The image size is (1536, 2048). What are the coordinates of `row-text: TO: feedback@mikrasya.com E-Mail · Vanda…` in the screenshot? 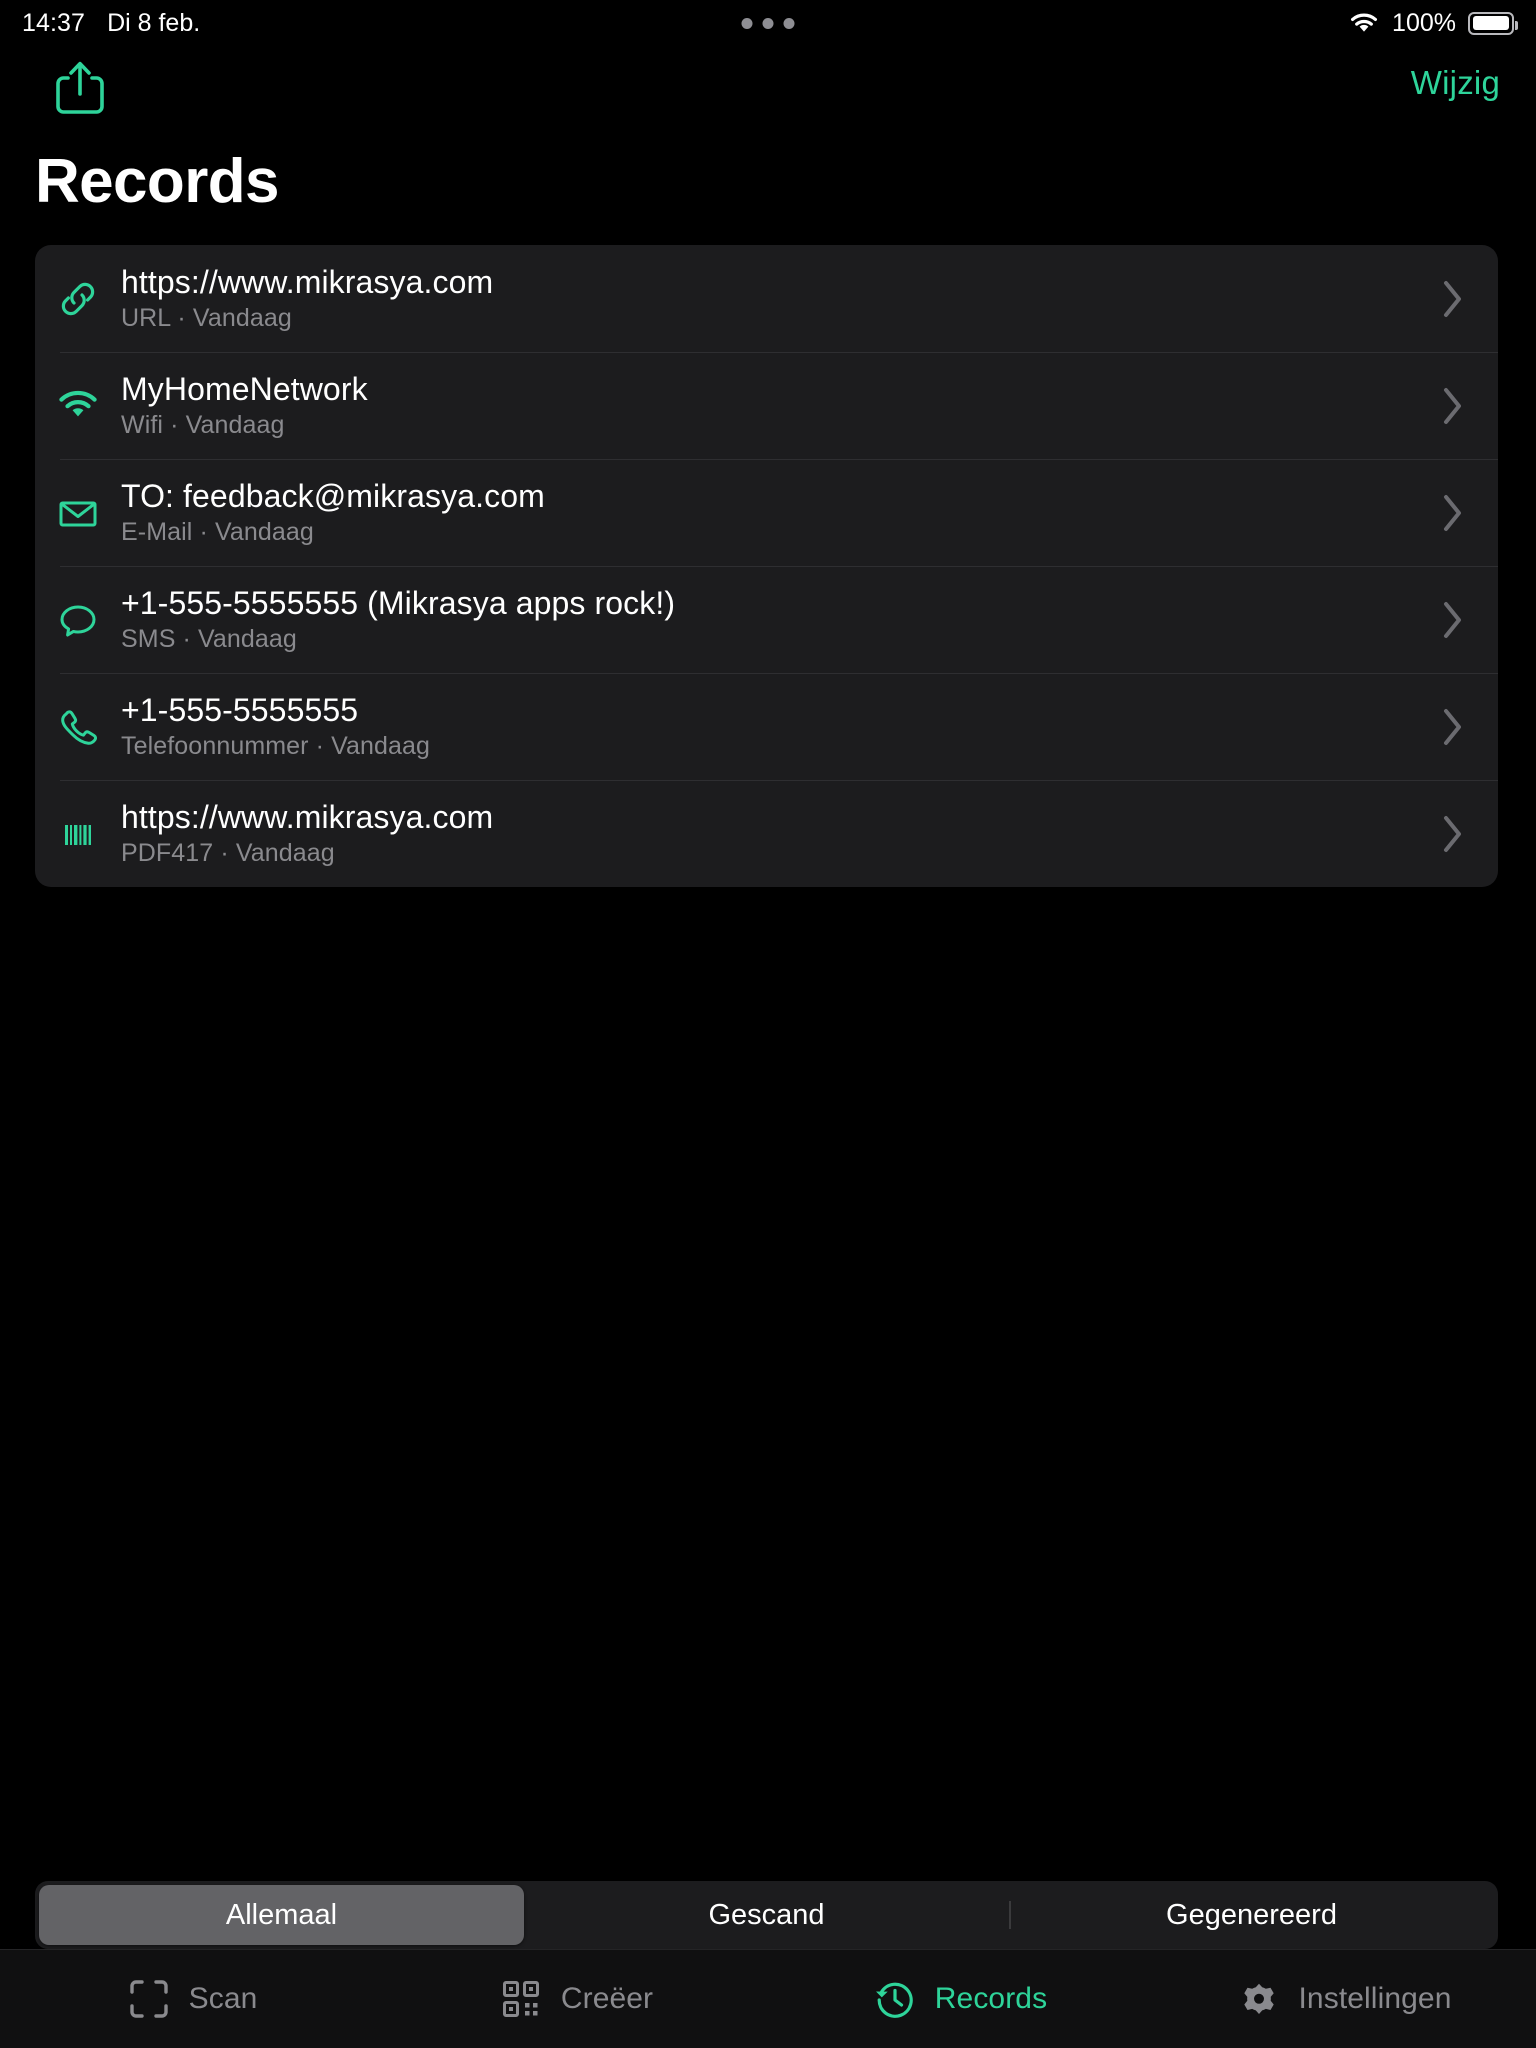 It's located at (764, 512).